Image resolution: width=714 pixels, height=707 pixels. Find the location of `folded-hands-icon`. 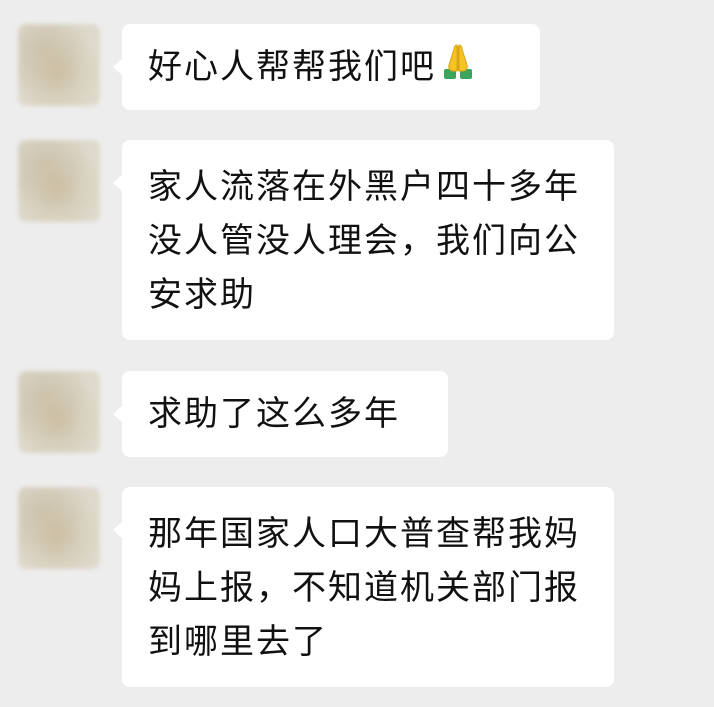

folded-hands-icon is located at coordinates (458, 69).